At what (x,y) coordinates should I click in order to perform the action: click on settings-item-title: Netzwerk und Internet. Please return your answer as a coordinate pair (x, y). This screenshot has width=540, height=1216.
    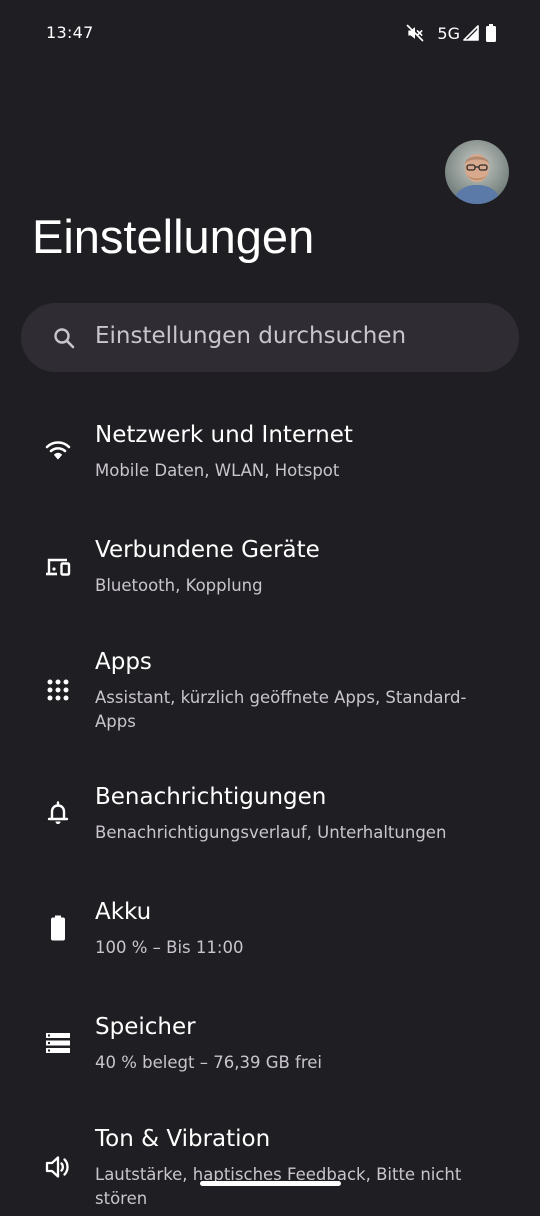
    Looking at the image, I should click on (224, 435).